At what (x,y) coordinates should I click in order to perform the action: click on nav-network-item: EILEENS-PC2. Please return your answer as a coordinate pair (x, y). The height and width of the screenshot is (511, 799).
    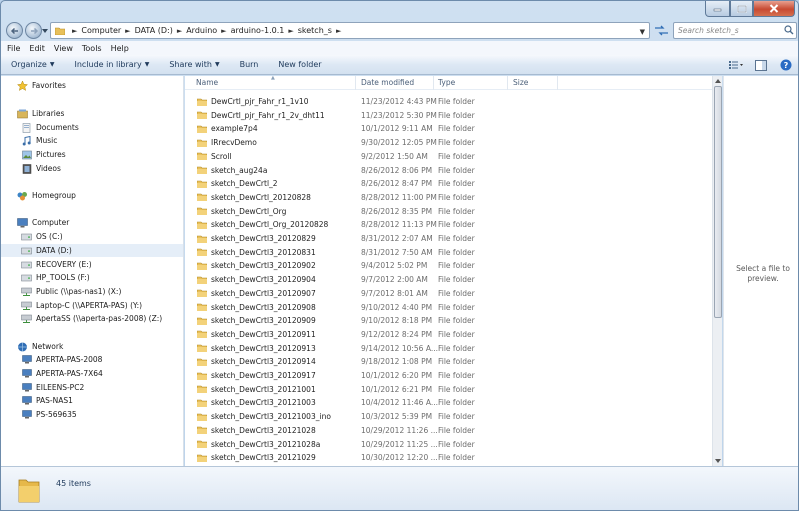
    Looking at the image, I should click on (101, 387).